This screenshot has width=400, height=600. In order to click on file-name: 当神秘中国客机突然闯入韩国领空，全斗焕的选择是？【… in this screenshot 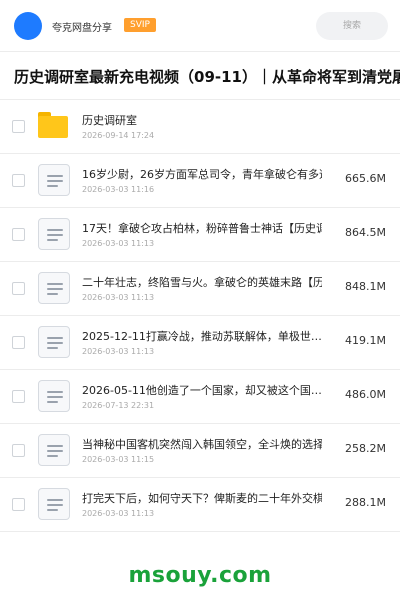, I will do `click(202, 444)`.